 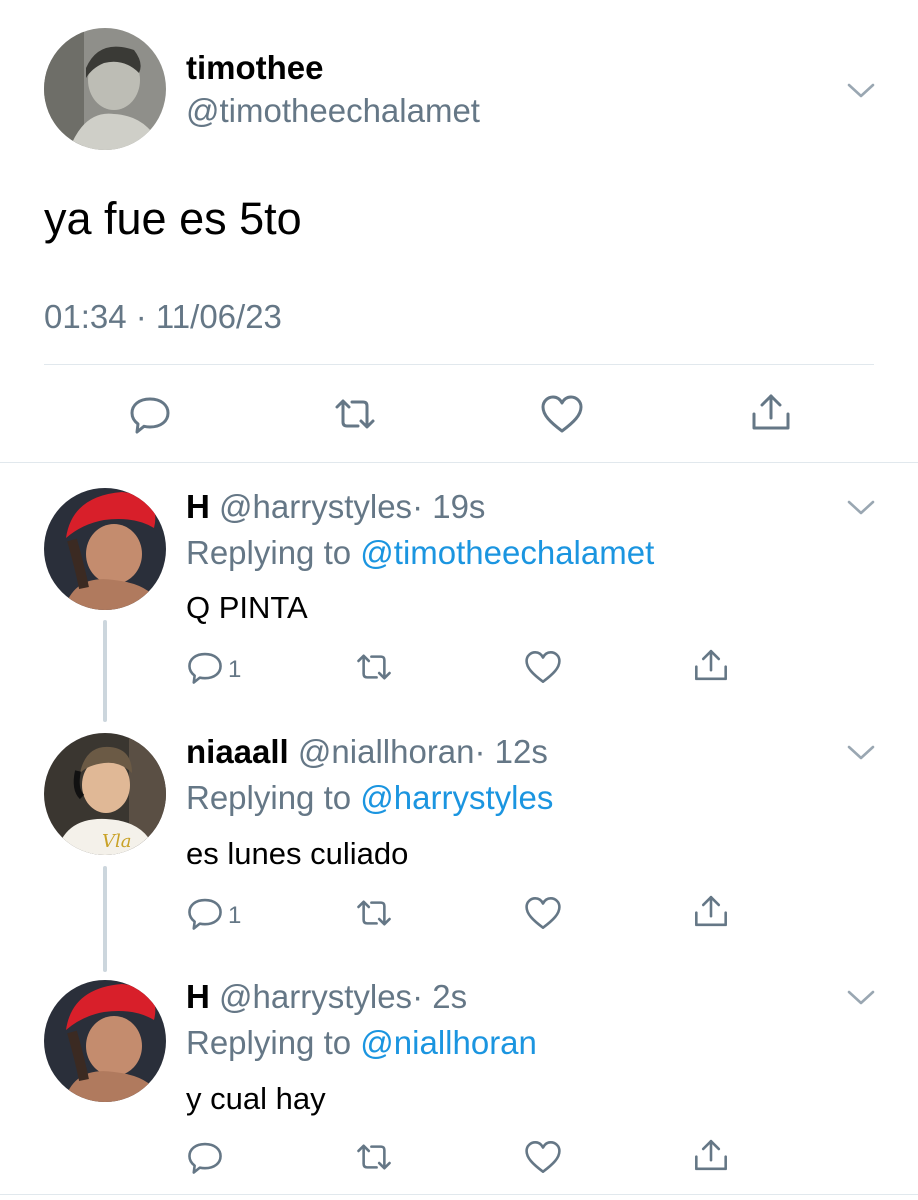 What do you see at coordinates (511, 751) in the screenshot?
I see `timestamp: · 12s` at bounding box center [511, 751].